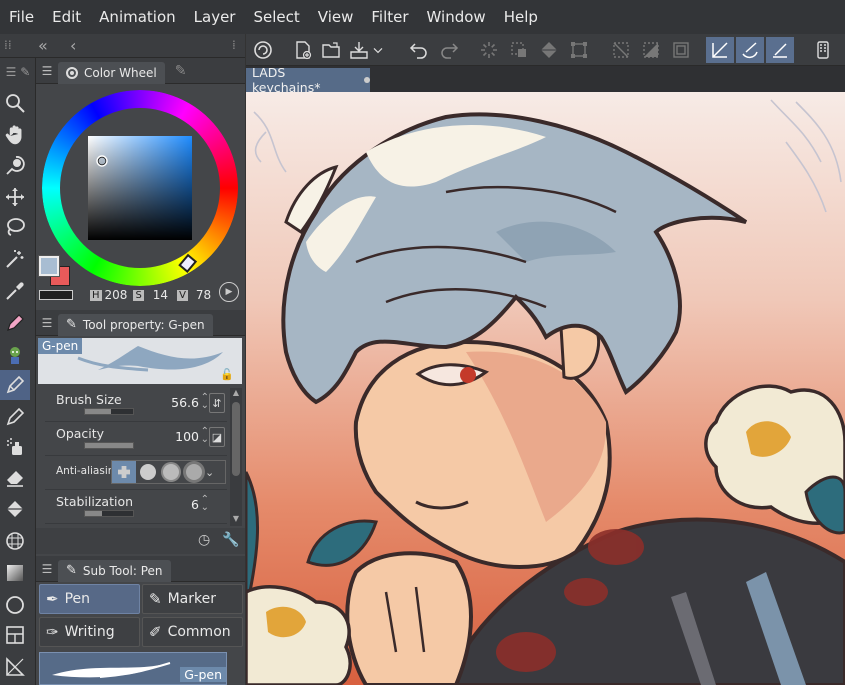  Describe the element at coordinates (419, 50) in the screenshot. I see `undo-icon` at that location.